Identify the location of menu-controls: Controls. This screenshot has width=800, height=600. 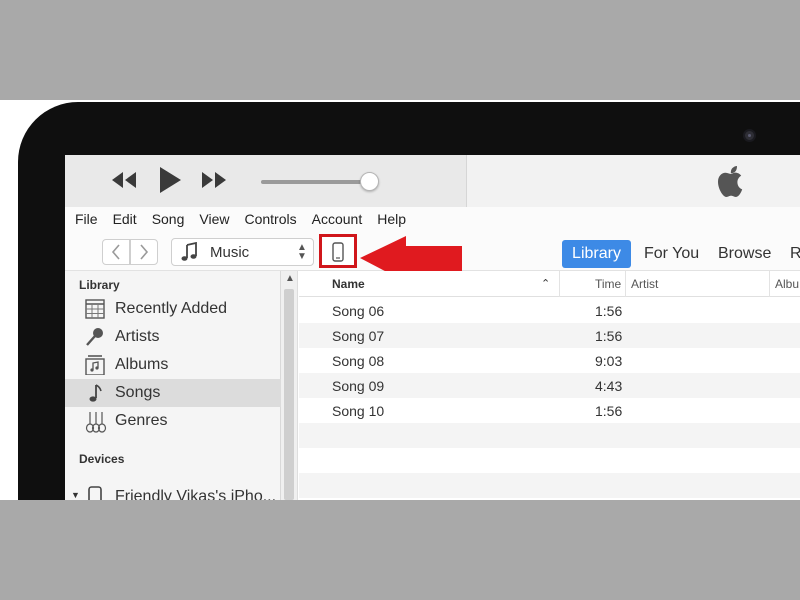
(270, 219).